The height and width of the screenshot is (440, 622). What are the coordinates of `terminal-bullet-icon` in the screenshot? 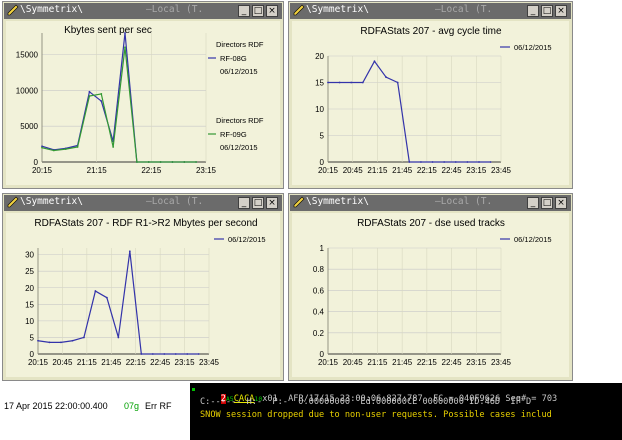 It's located at (193, 389).